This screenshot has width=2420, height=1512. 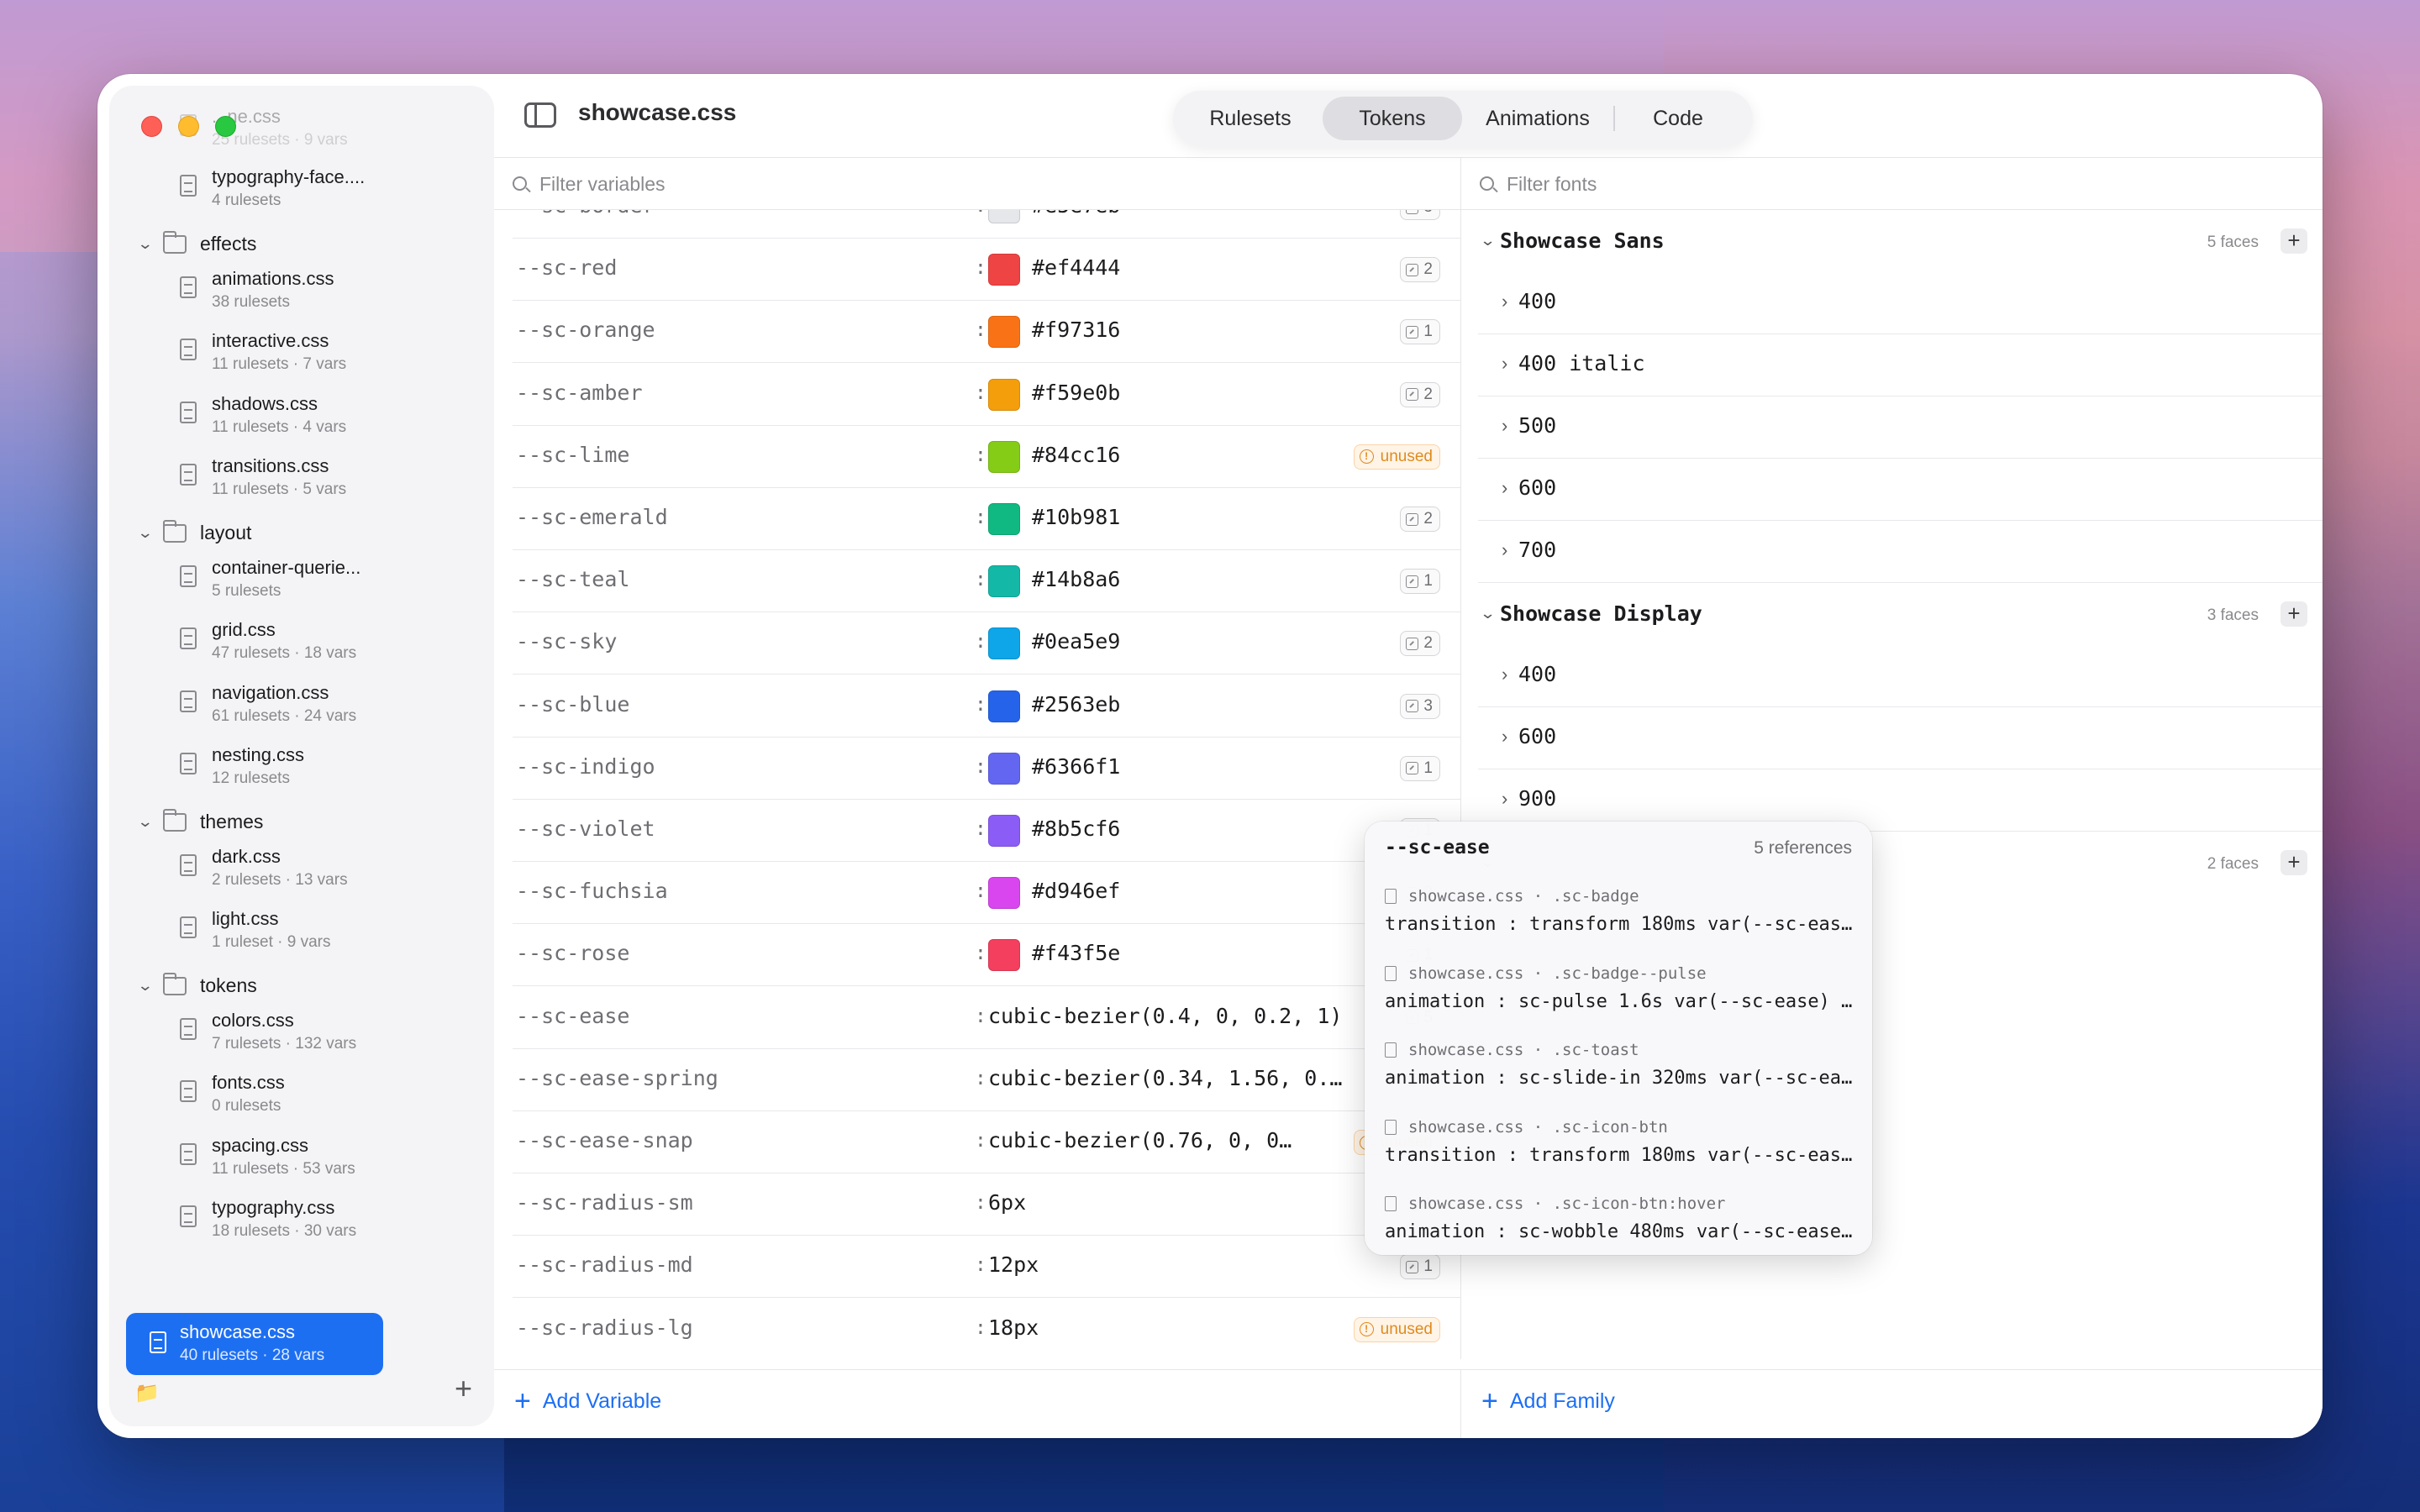 I want to click on variable-value: cubic-bezier(0.4, 0, 0.2, 1), so click(x=1165, y=1016).